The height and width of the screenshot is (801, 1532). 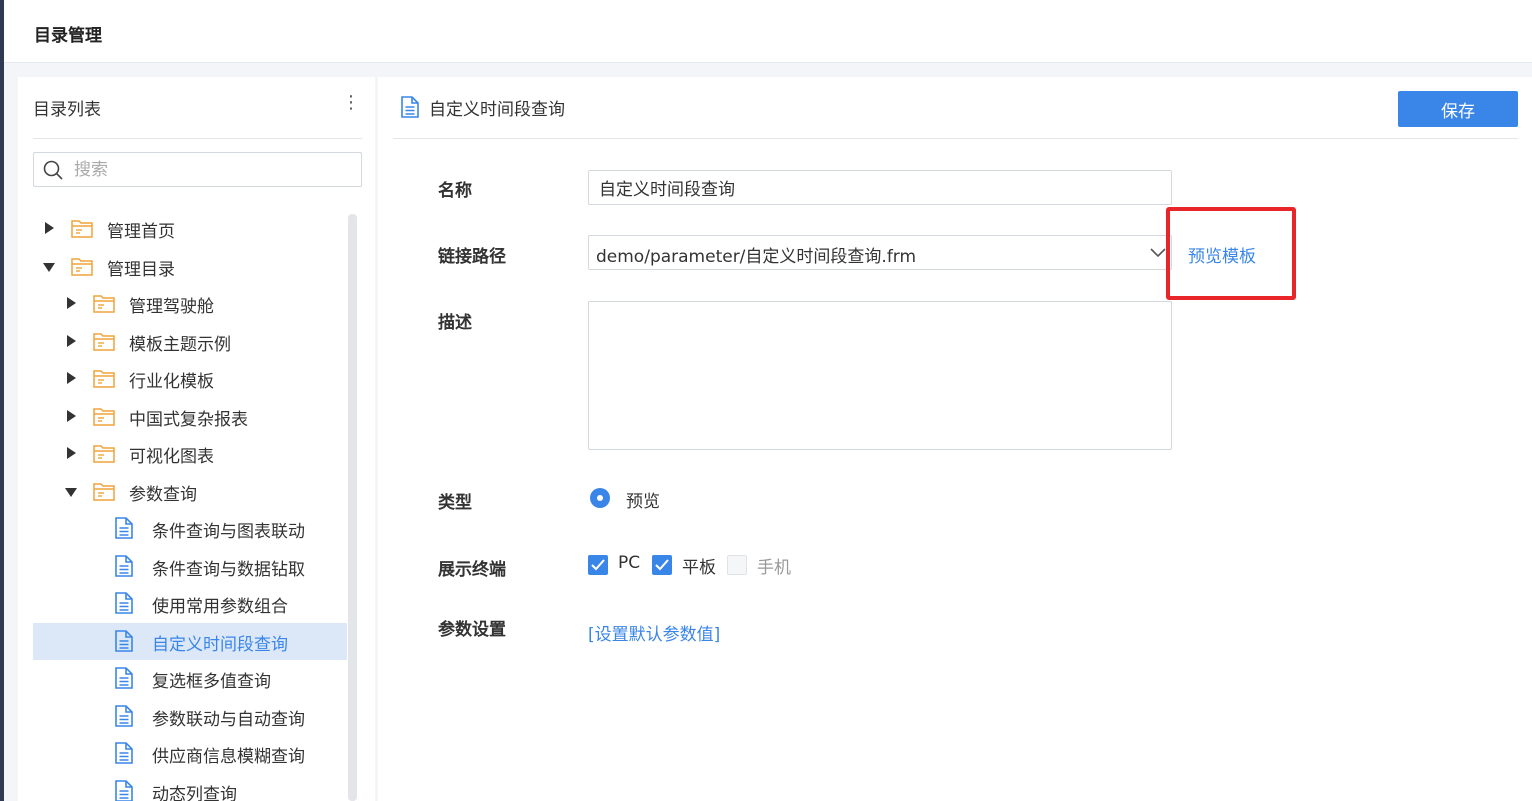 What do you see at coordinates (228, 569) in the screenshot?
I see `tree-item-label: 条件查询与数据钻取` at bounding box center [228, 569].